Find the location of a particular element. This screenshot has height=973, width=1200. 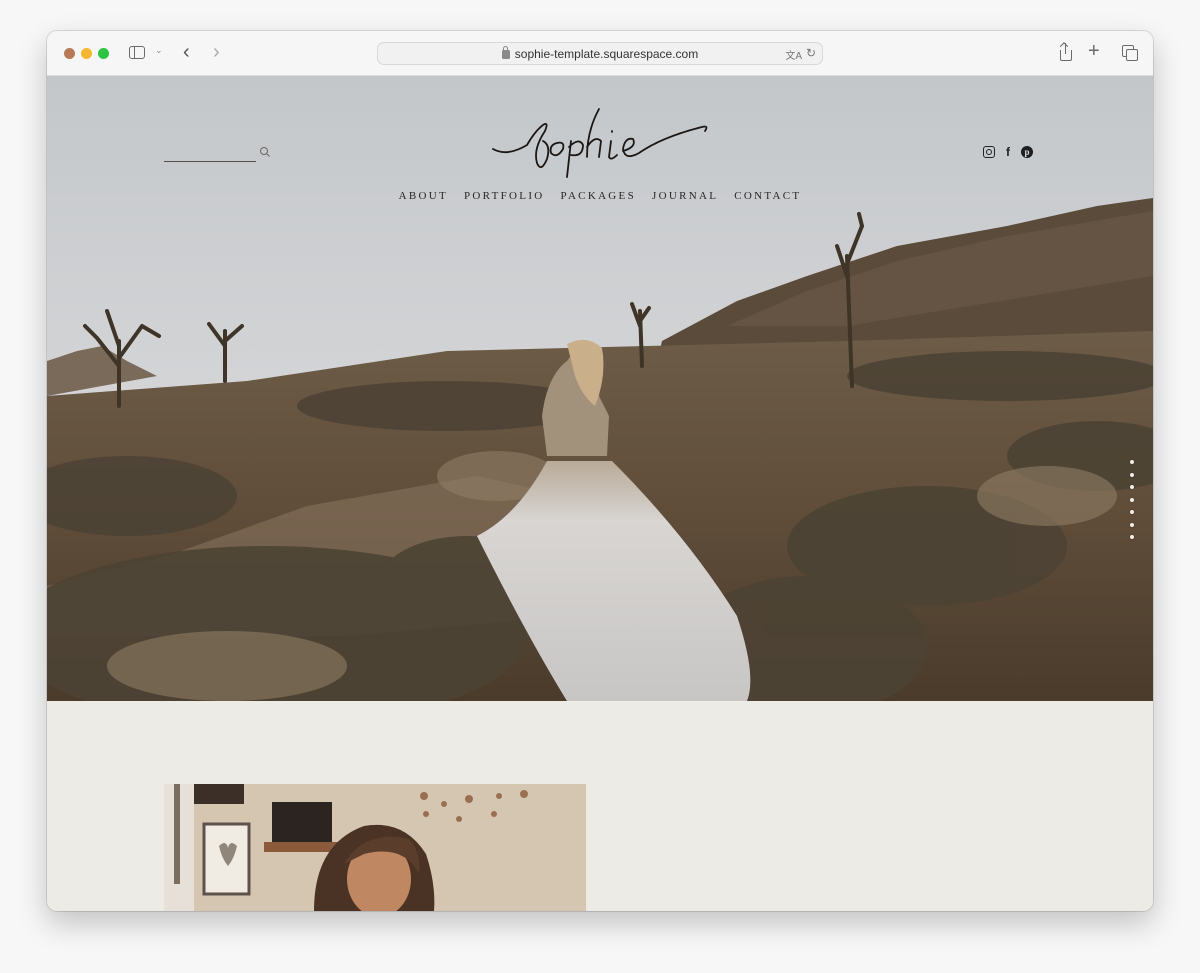

social-links: f p is located at coordinates (1008, 152).